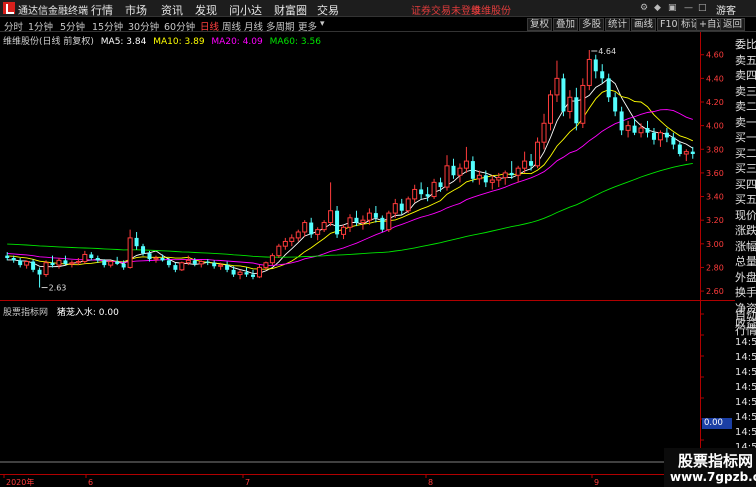 The width and height of the screenshot is (756, 487). Describe the element at coordinates (745, 230) in the screenshot. I see `quote-field-label: 涨跌` at that location.